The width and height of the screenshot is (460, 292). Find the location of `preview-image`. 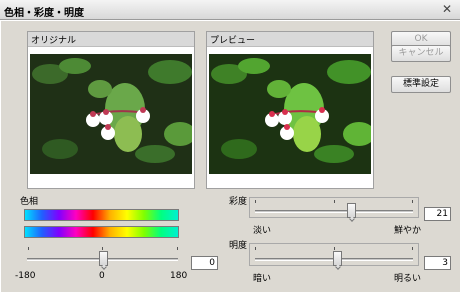

preview-image is located at coordinates (290, 114).